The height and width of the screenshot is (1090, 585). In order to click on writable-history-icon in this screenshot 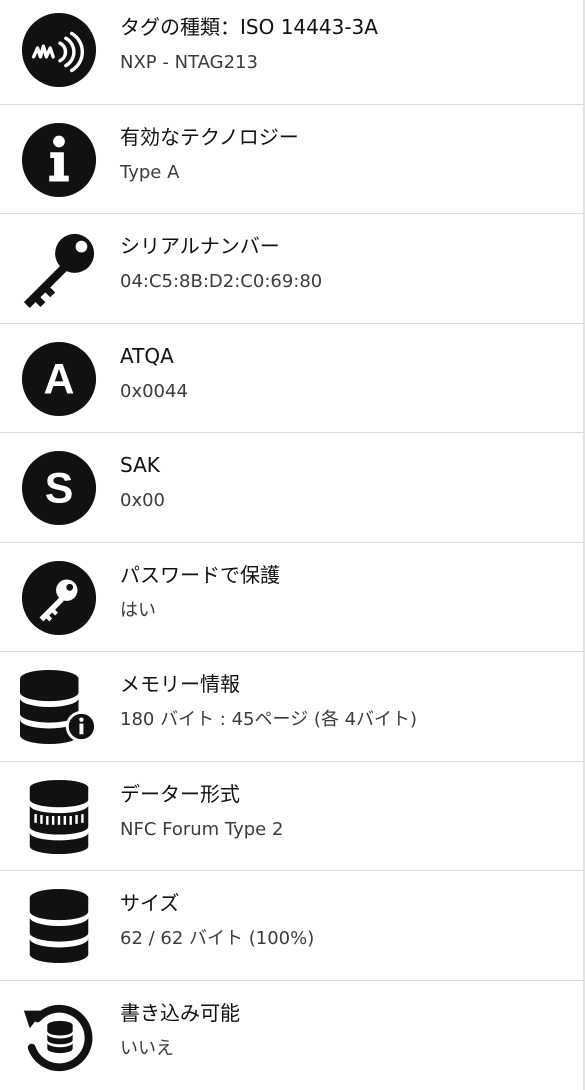, I will do `click(59, 1036)`.